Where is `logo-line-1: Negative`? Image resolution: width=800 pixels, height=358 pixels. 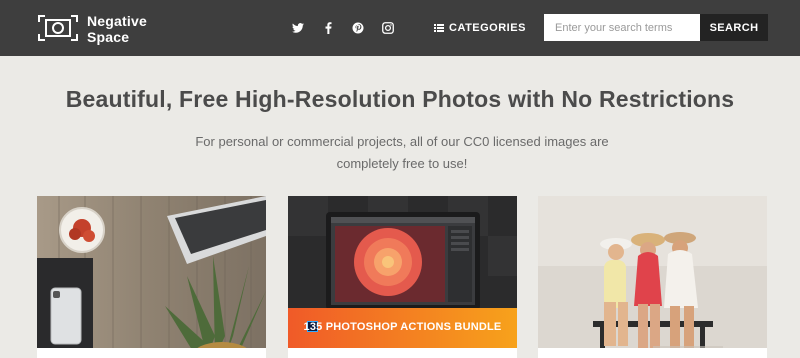
logo-line-1: Negative is located at coordinates (117, 21).